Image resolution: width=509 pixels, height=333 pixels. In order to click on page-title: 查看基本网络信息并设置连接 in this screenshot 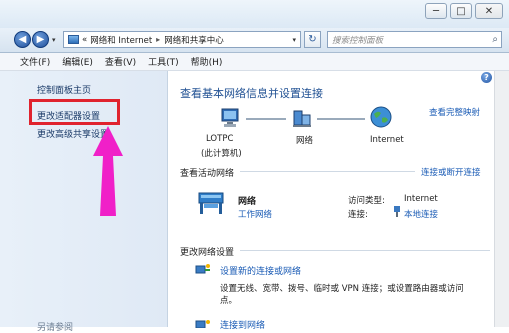, I will do `click(251, 93)`.